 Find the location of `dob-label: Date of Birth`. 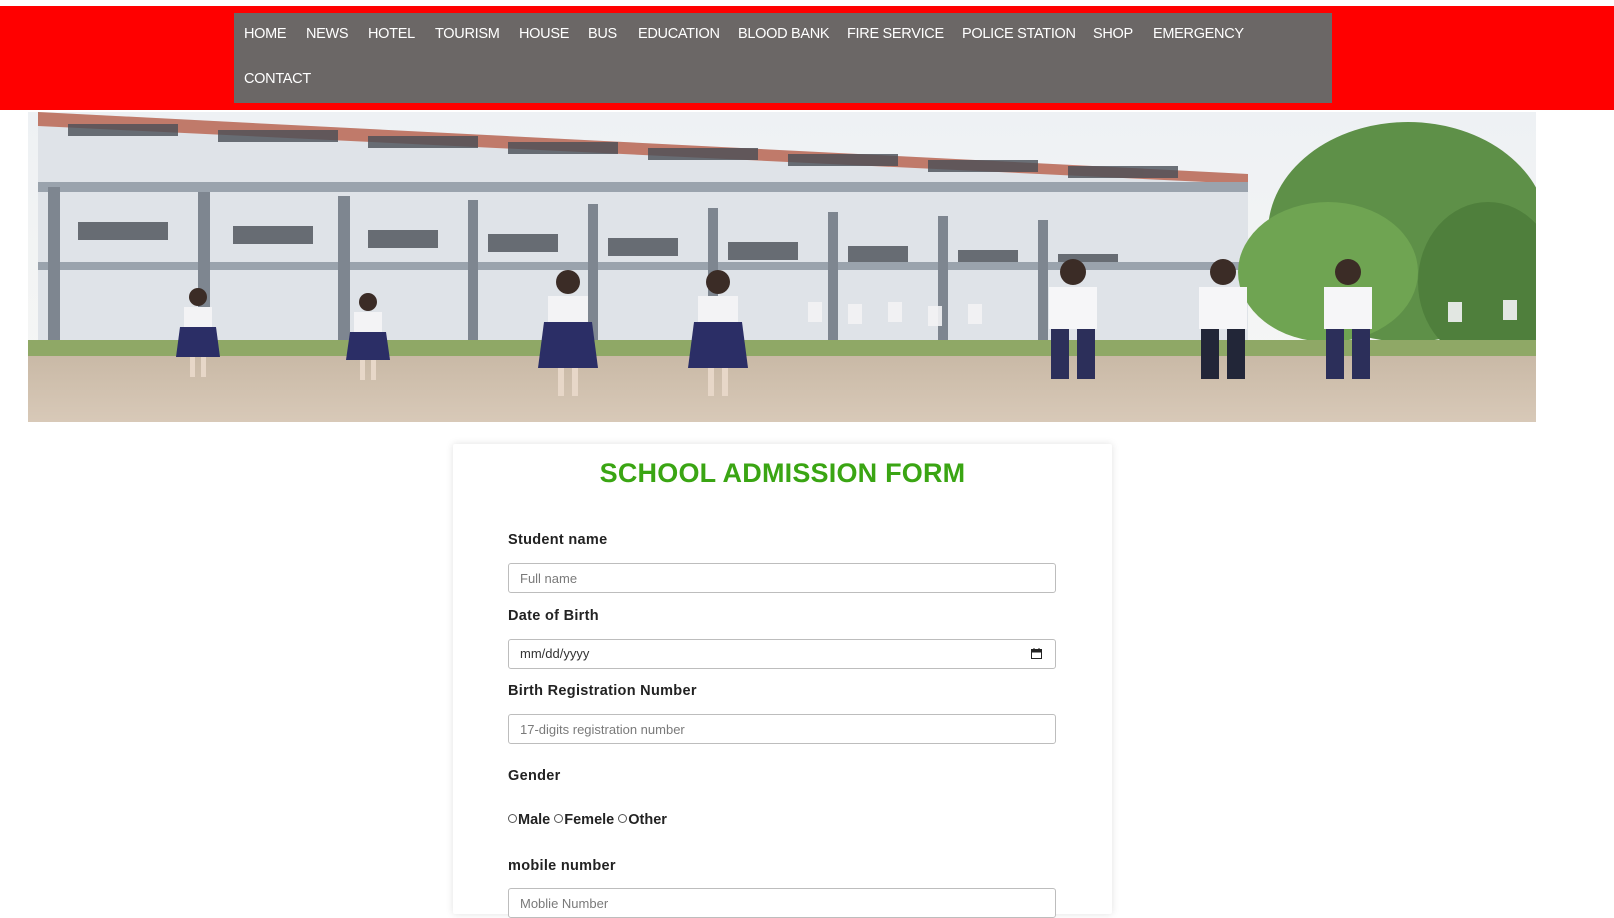

dob-label: Date of Birth is located at coordinates (553, 616).